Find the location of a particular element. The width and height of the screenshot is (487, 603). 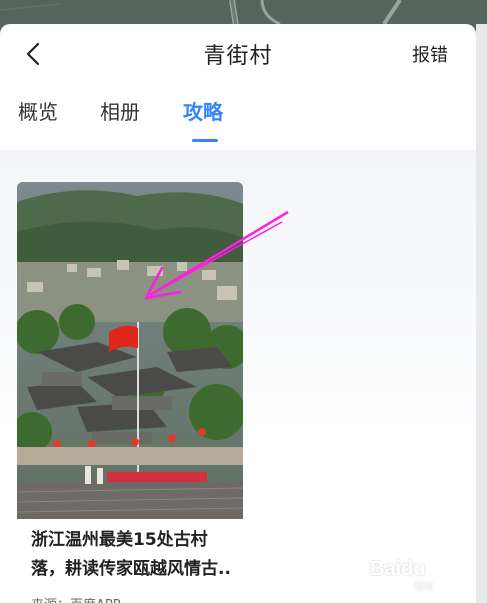

tab-overview: 概览 is located at coordinates (38, 110).